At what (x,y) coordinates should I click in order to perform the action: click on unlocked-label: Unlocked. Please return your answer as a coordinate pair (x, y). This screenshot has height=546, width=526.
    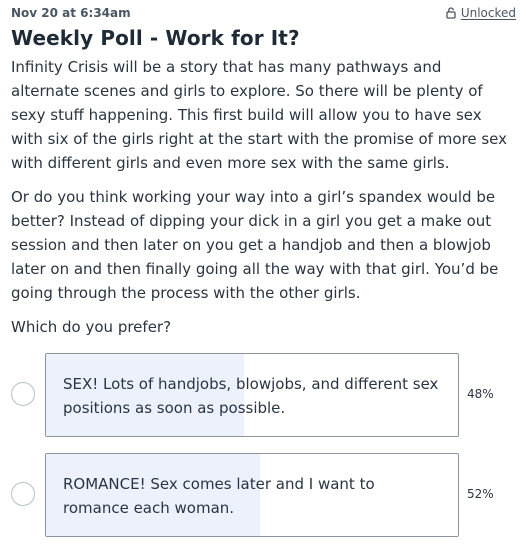
    Looking at the image, I should click on (488, 13).